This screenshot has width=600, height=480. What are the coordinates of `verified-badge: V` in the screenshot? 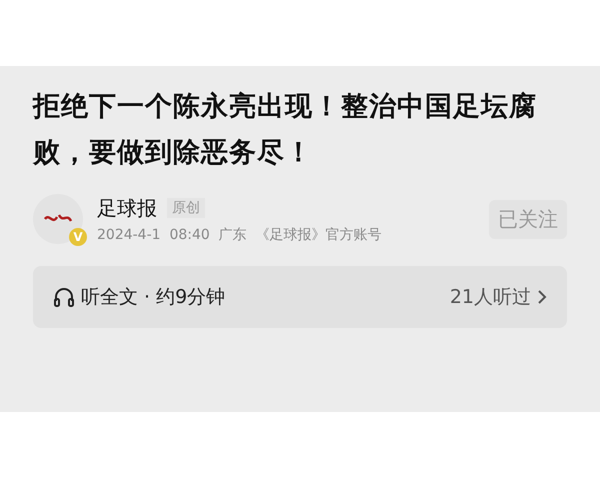 It's located at (78, 237).